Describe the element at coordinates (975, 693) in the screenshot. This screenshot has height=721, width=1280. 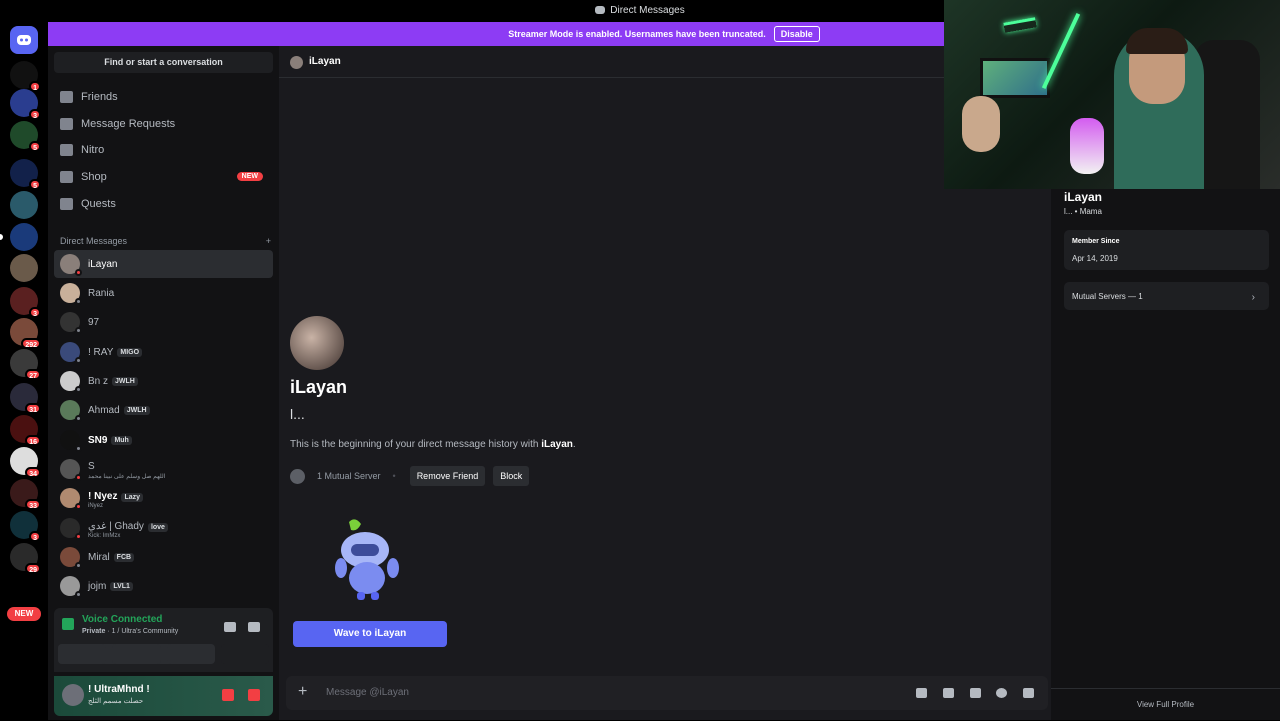
I see `sticker-icon` at that location.